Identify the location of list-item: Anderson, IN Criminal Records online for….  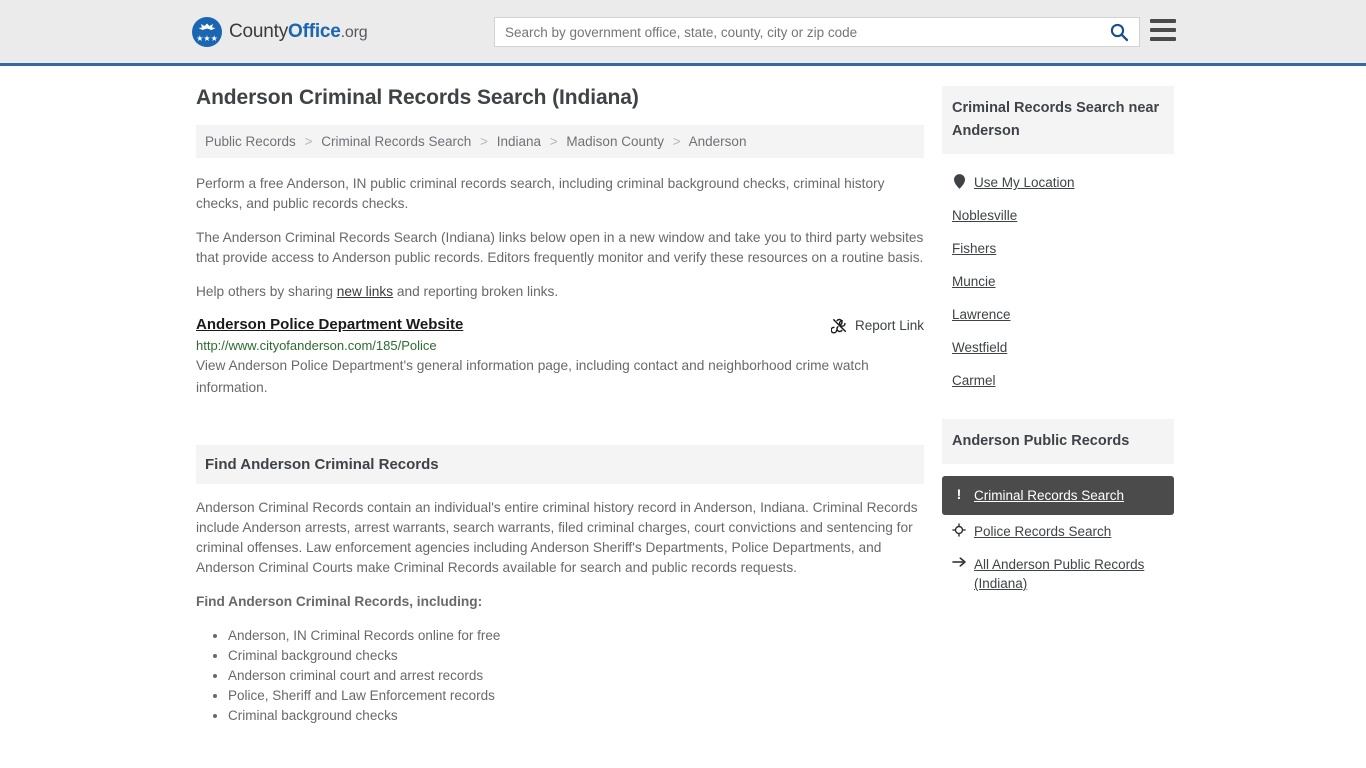
(576, 636).